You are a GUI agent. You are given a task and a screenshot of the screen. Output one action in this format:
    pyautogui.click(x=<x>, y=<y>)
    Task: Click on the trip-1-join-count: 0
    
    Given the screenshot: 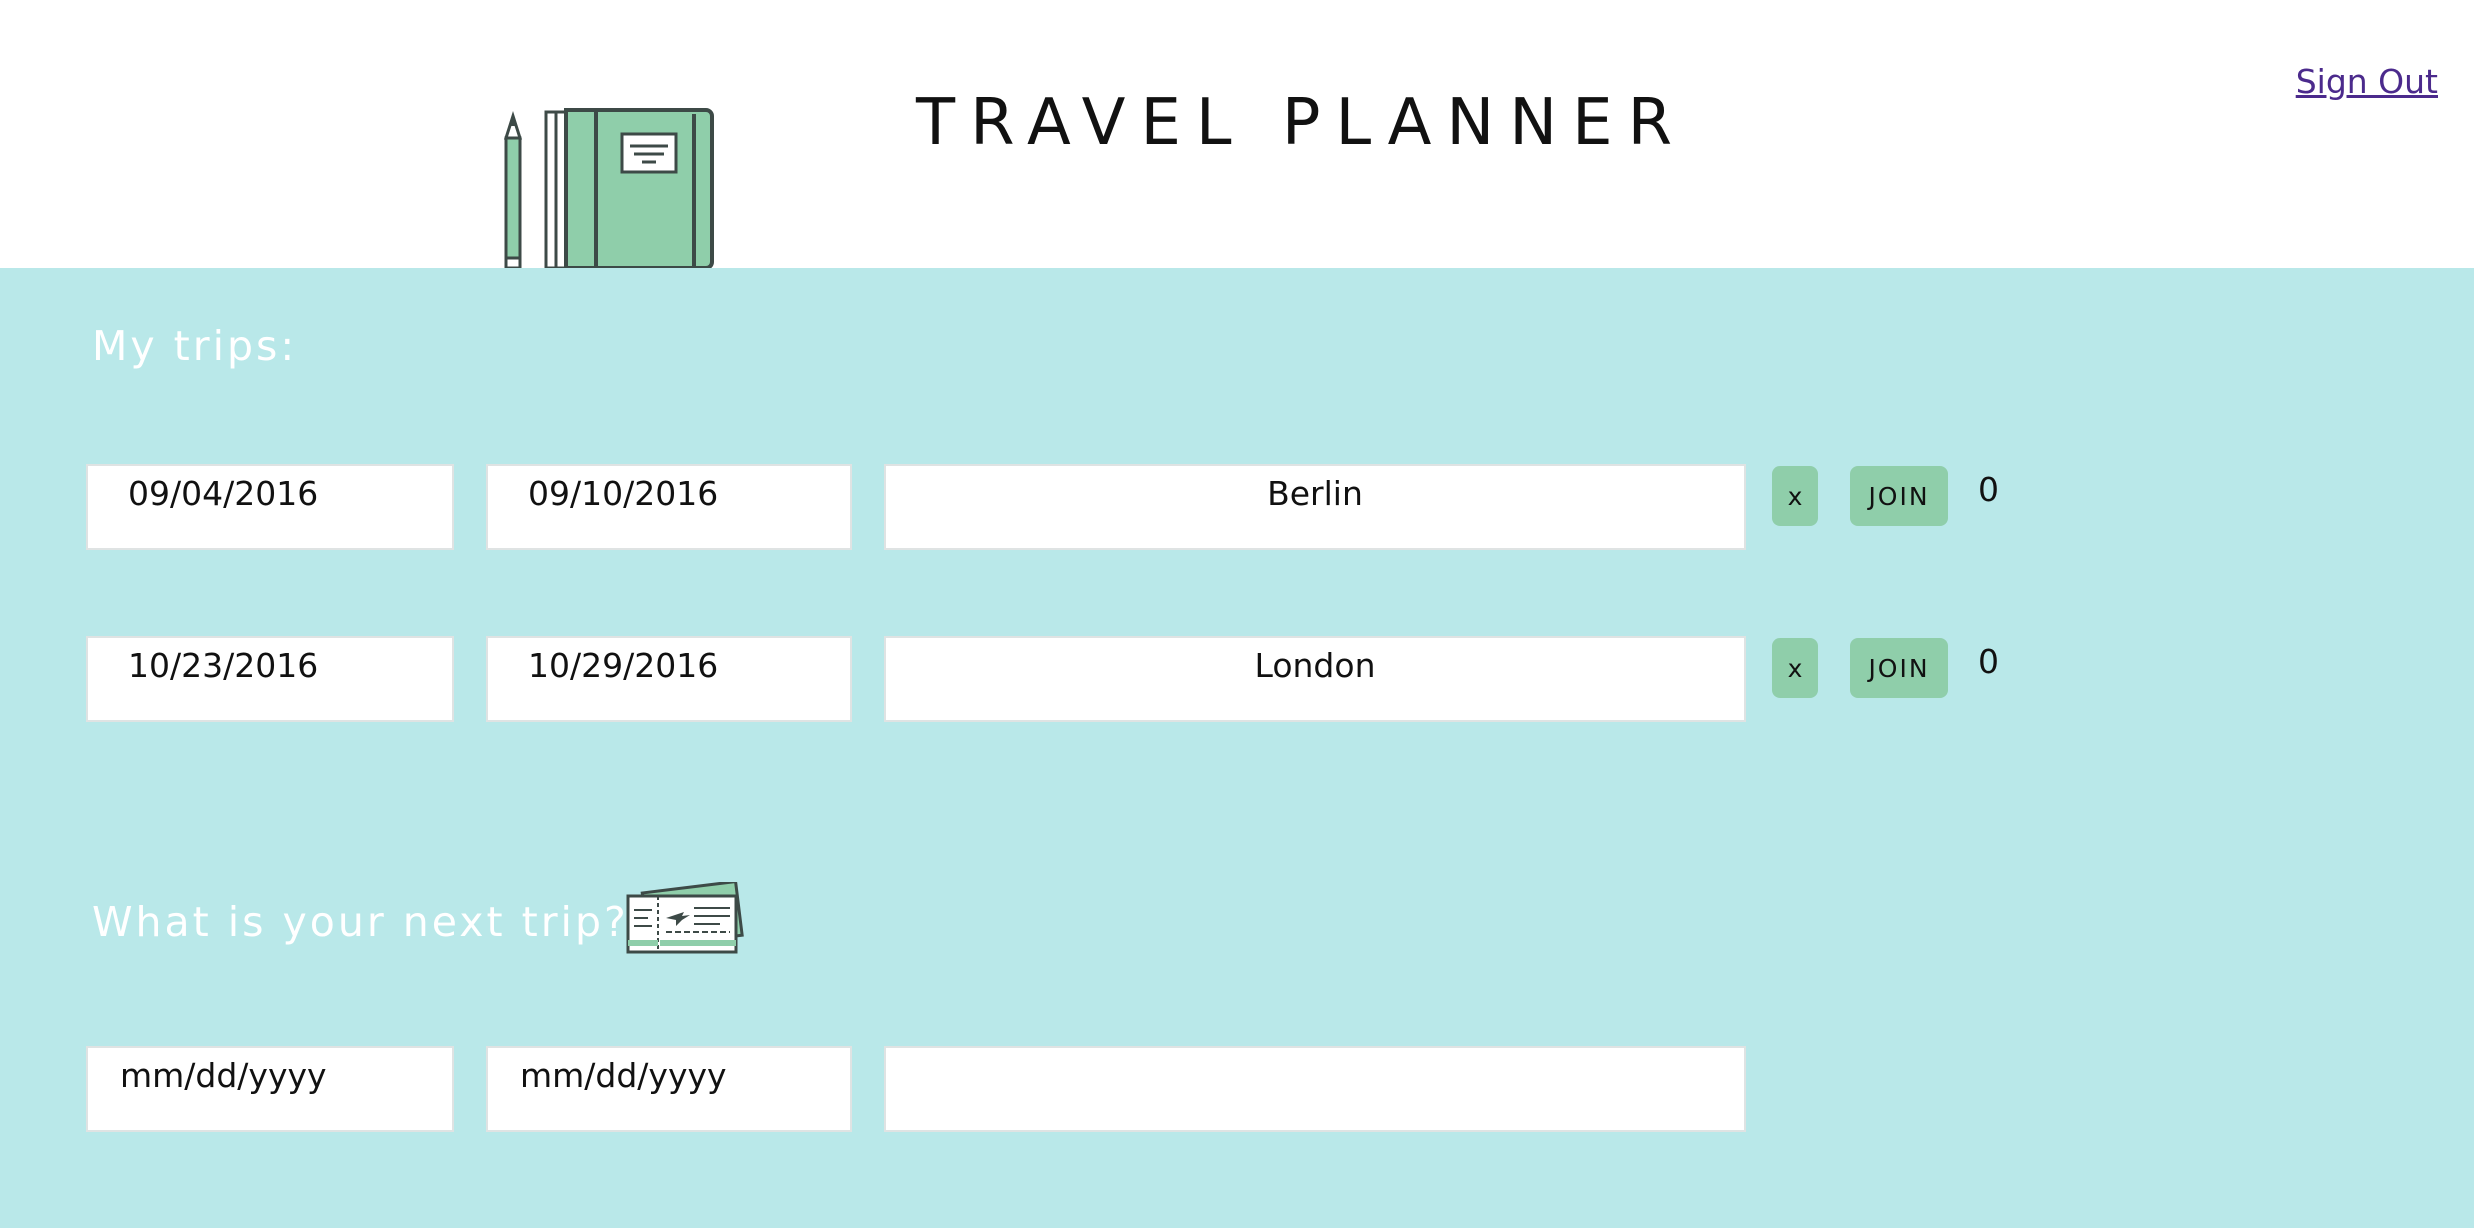 What is the action you would take?
    pyautogui.click(x=1988, y=489)
    